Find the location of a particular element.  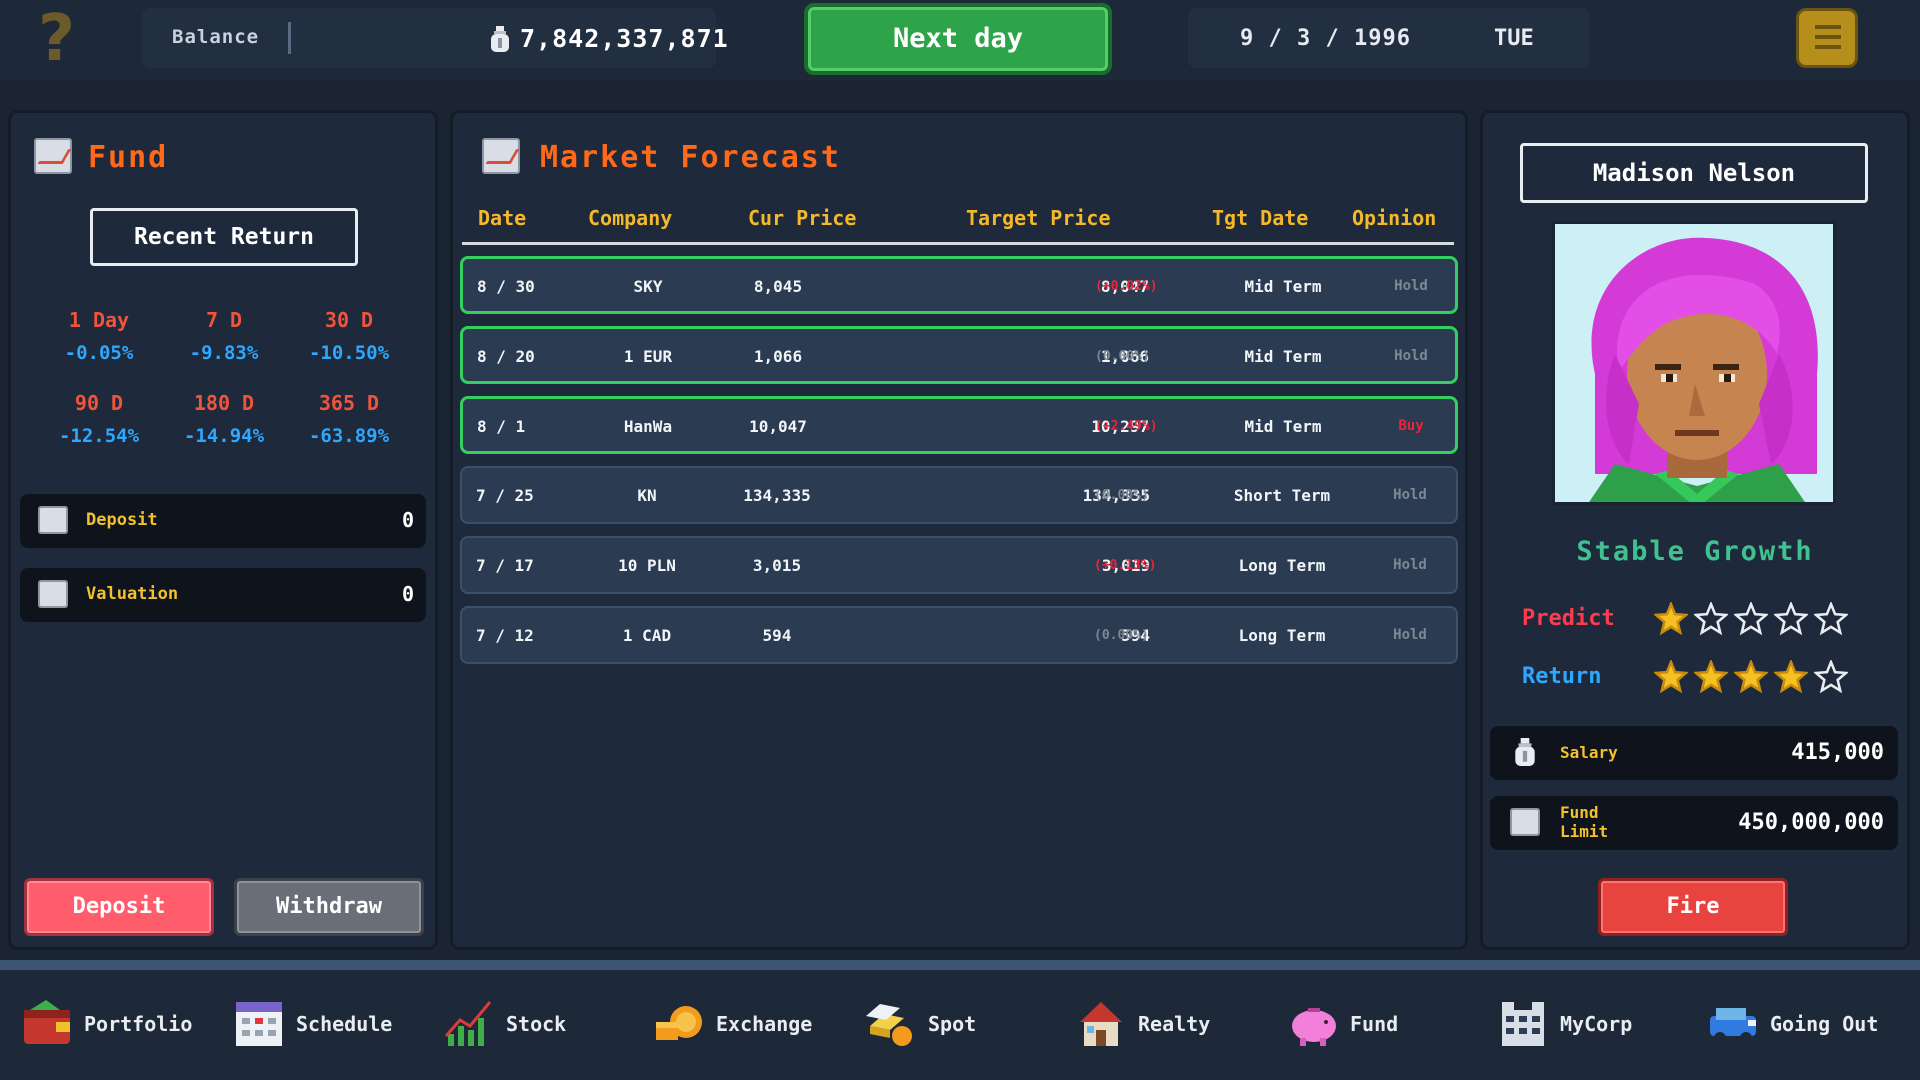

row-cur-price: 10,047 is located at coordinates (778, 426).